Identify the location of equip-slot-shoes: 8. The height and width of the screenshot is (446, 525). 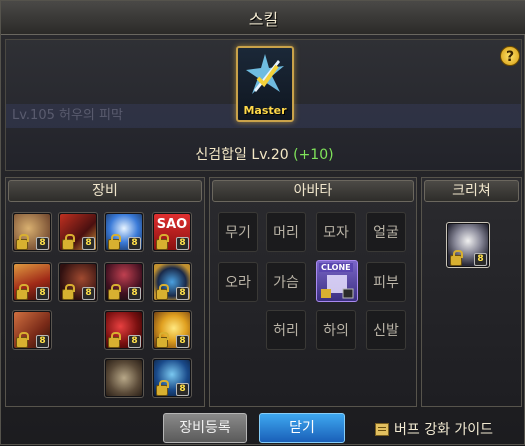
(32, 330).